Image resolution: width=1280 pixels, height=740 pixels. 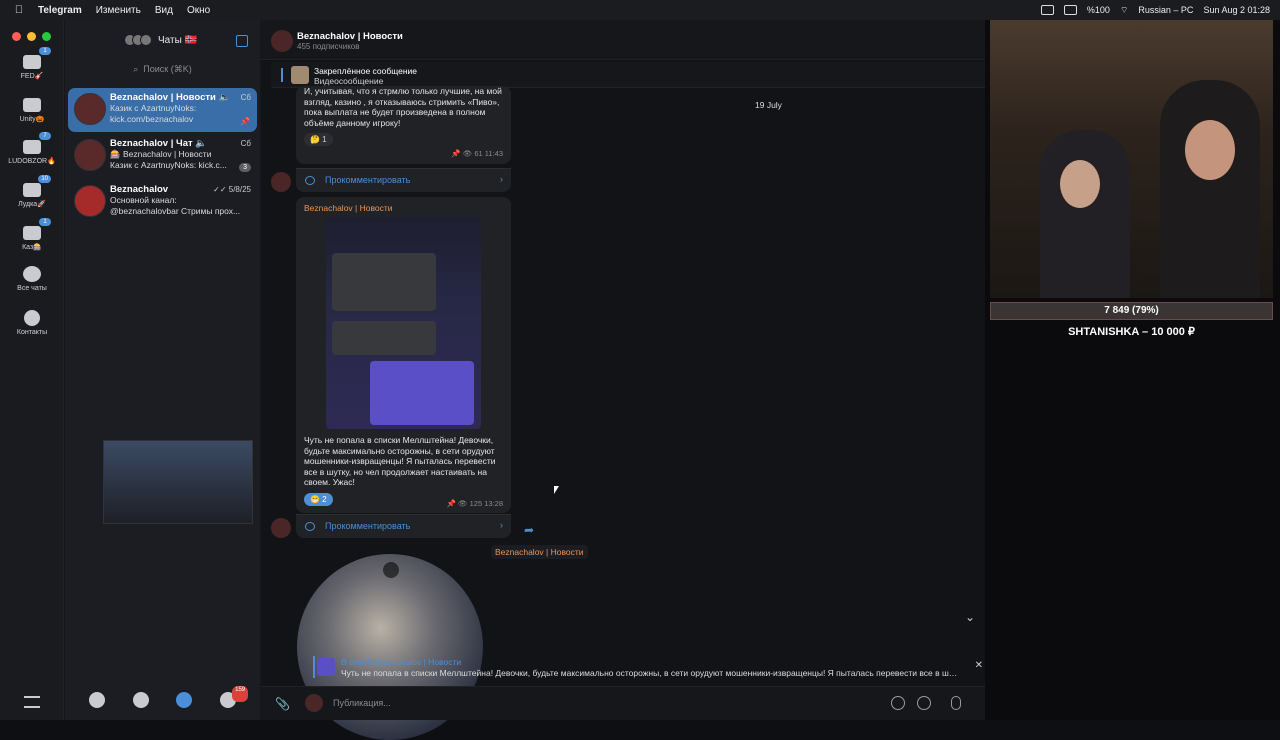 What do you see at coordinates (32, 288) in the screenshot?
I see `folder-label: Все чаты` at bounding box center [32, 288].